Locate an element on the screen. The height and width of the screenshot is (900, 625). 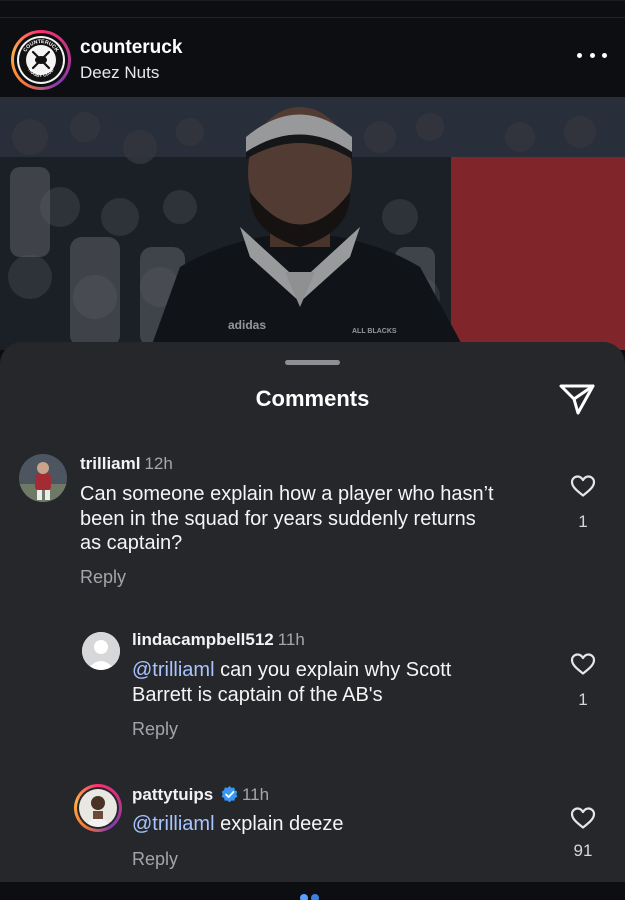
share-button is located at coordinates (577, 399).